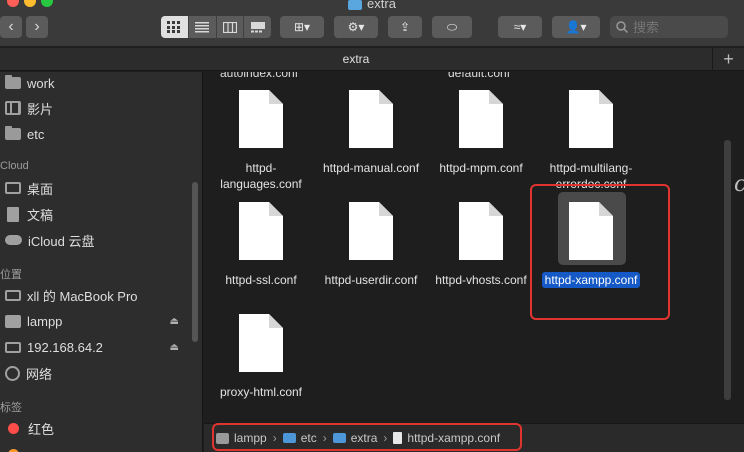  I want to click on sidebar-item-lampp: lampp ⏏, so click(97, 321).